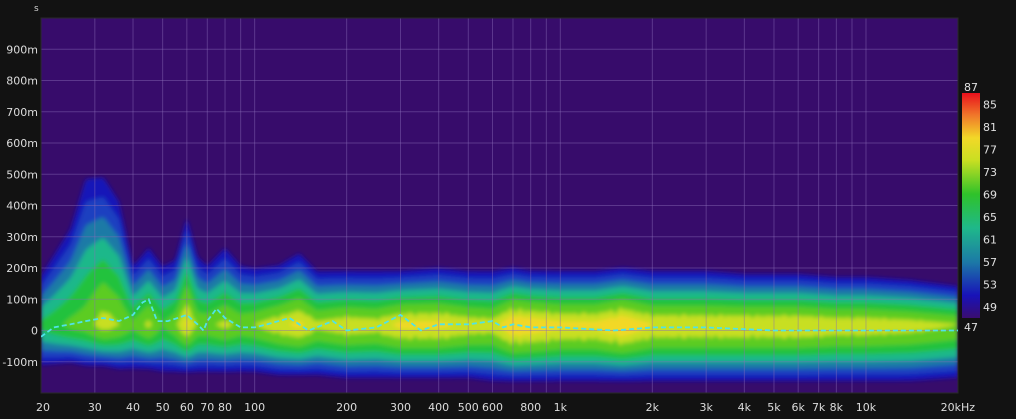 This screenshot has width=1016, height=419. I want to click on colorbar-gradient, so click(971, 205).